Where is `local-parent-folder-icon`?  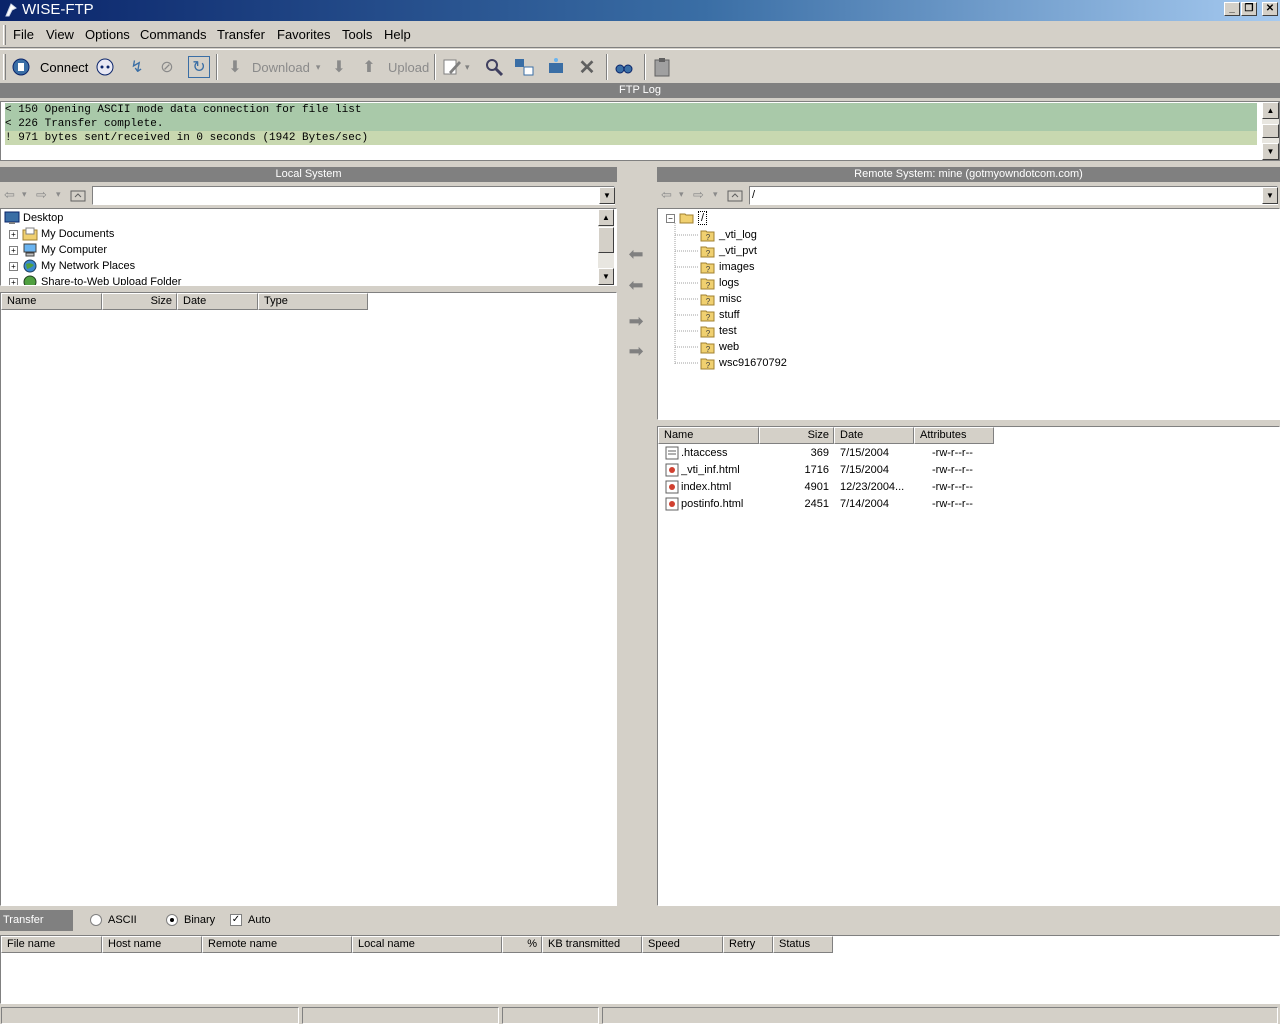 local-parent-folder-icon is located at coordinates (78, 195).